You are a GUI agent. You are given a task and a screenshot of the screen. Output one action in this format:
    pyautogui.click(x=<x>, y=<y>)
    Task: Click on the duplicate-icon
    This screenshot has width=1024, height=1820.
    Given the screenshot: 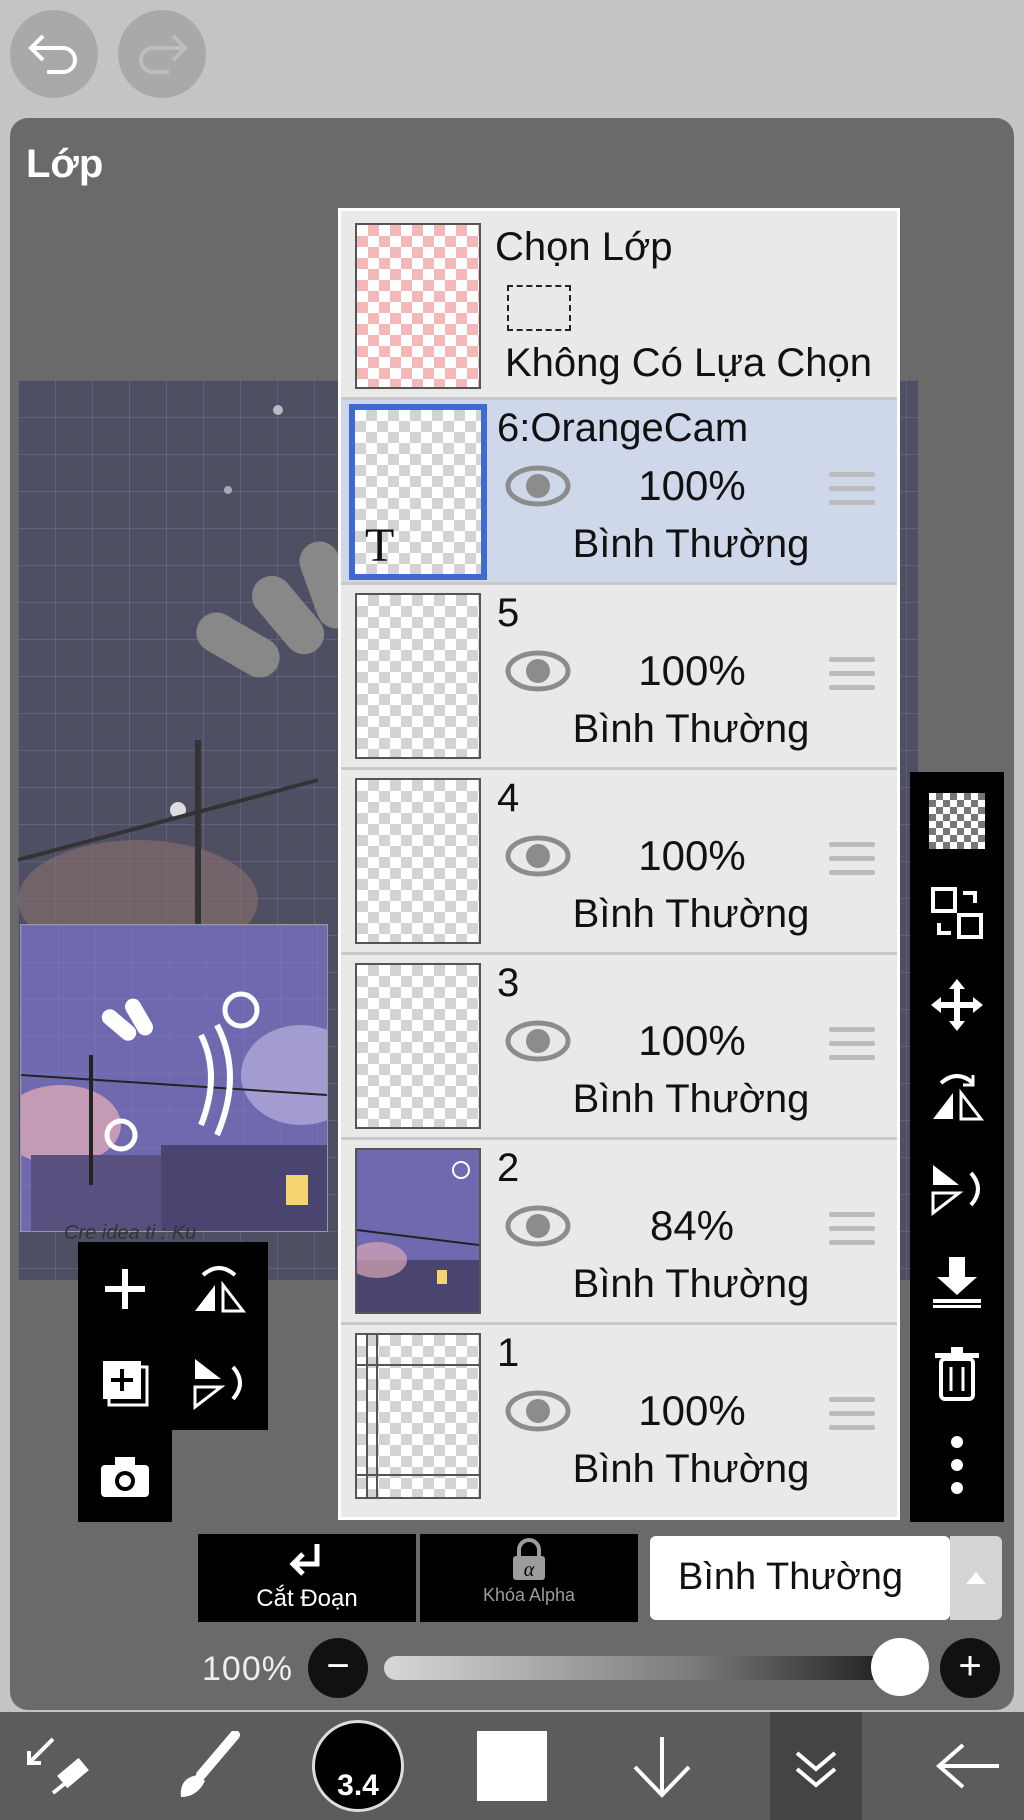 What is the action you would take?
    pyautogui.click(x=125, y=1383)
    